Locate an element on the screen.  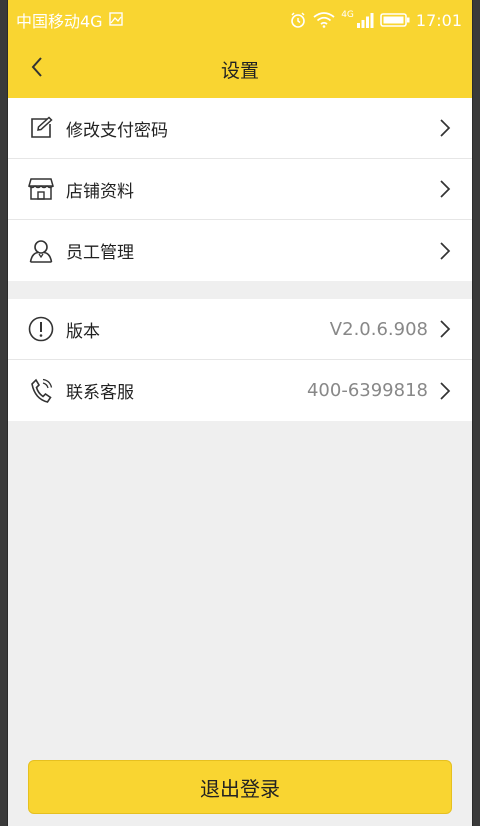
phone-icon is located at coordinates (41, 391).